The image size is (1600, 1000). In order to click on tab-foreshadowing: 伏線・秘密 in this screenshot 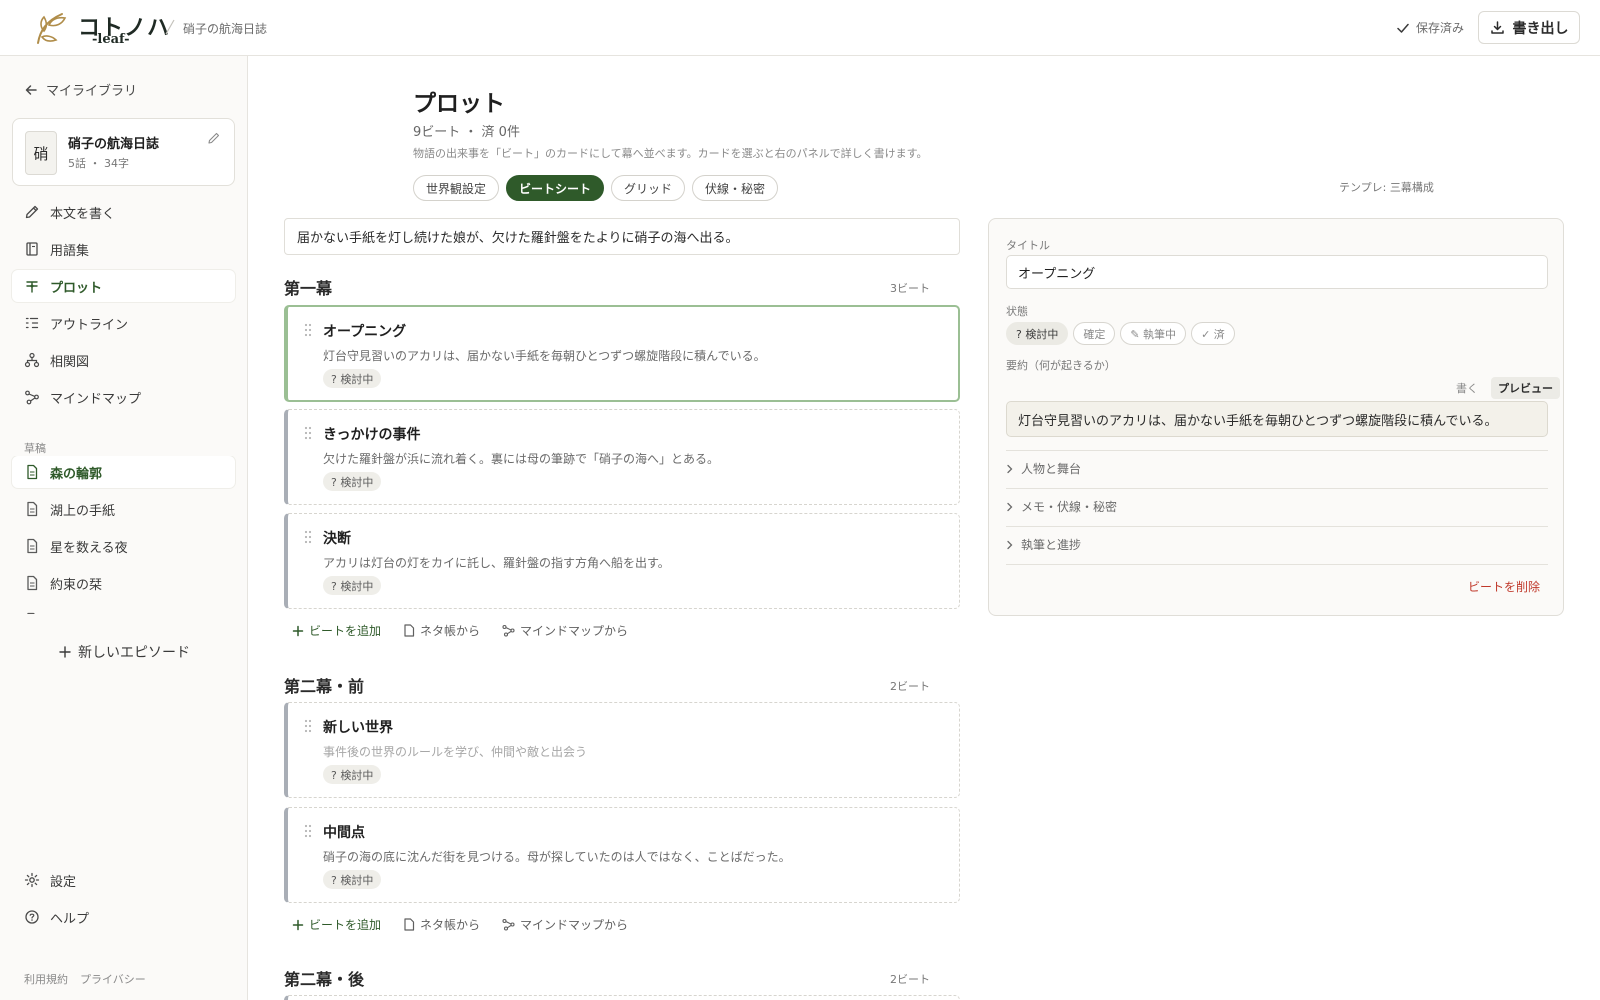, I will do `click(735, 188)`.